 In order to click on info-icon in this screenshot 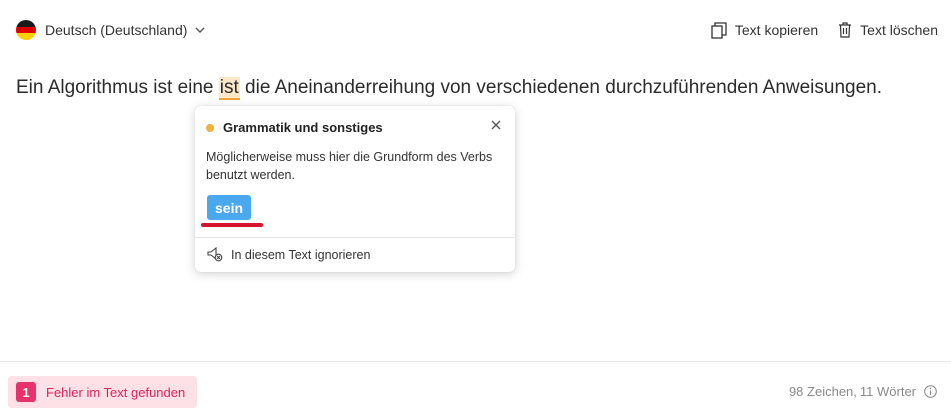, I will do `click(930, 391)`.